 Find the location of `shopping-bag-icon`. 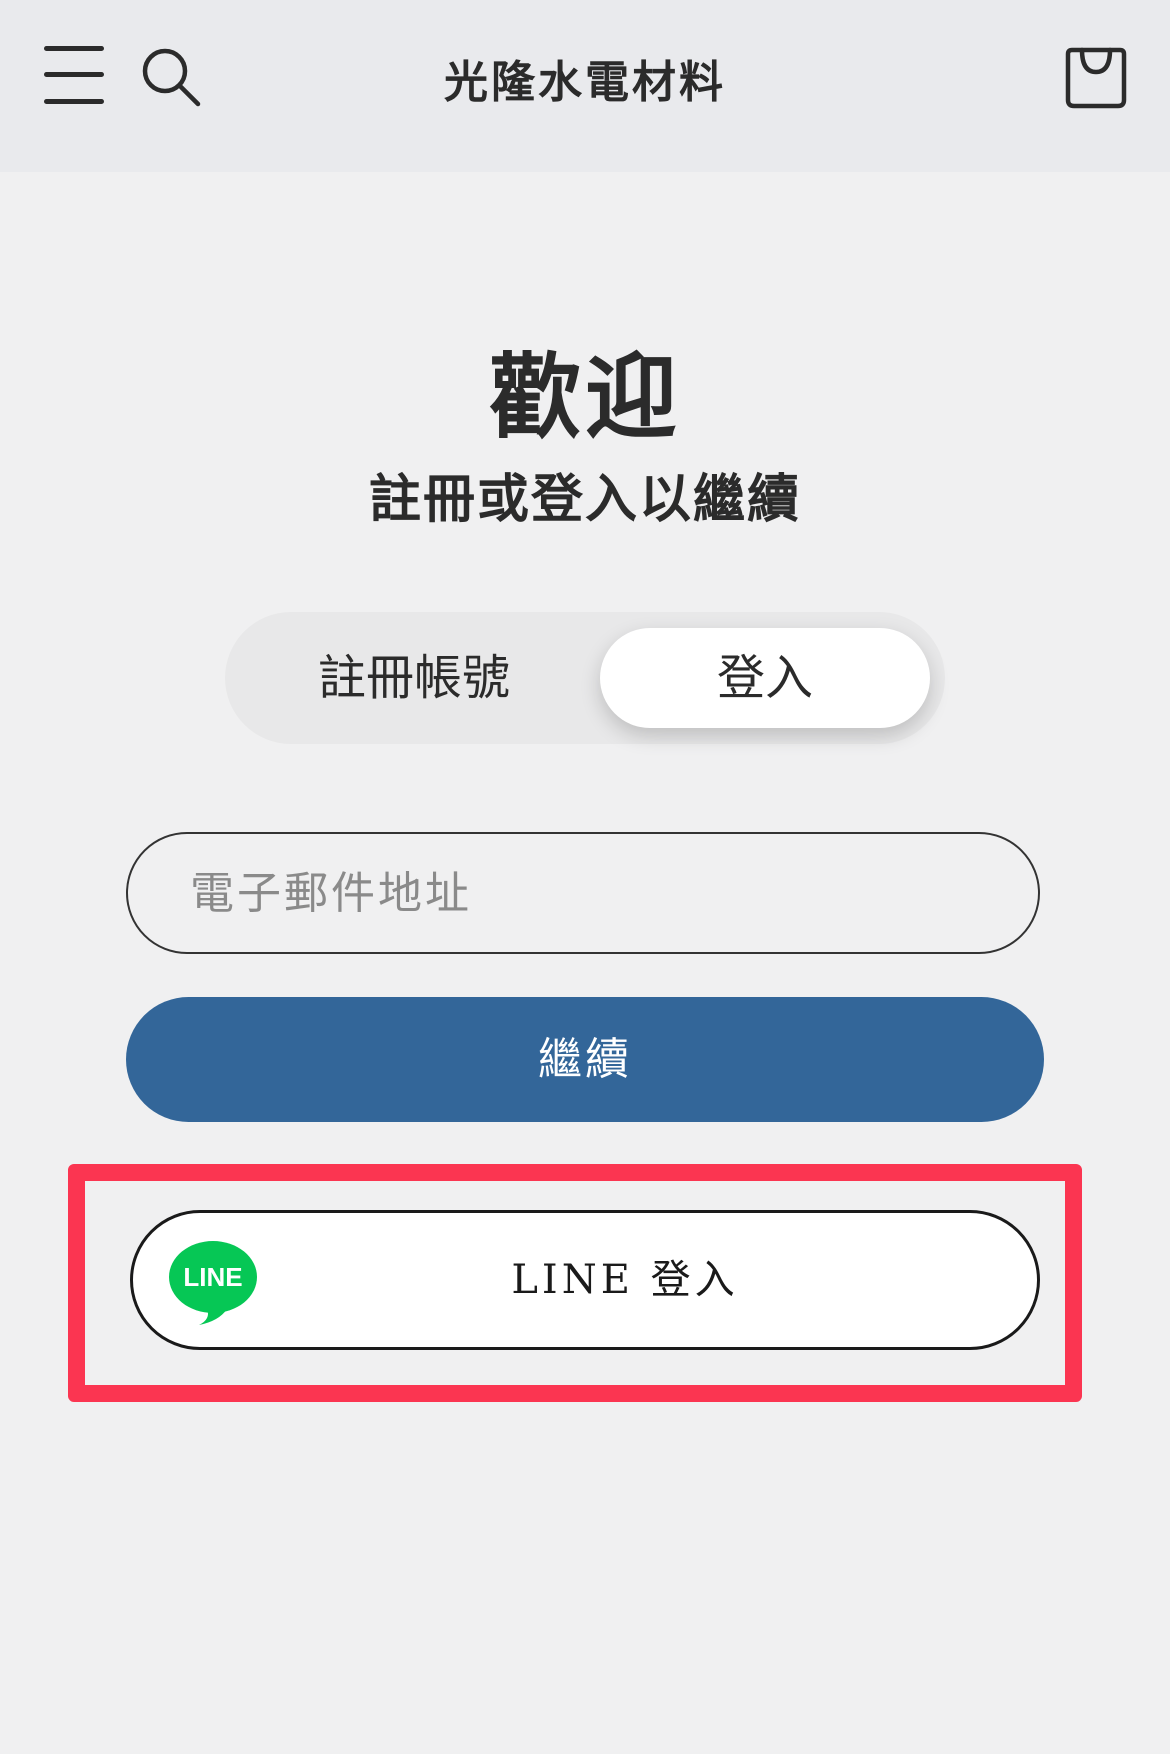

shopping-bag-icon is located at coordinates (1096, 77).